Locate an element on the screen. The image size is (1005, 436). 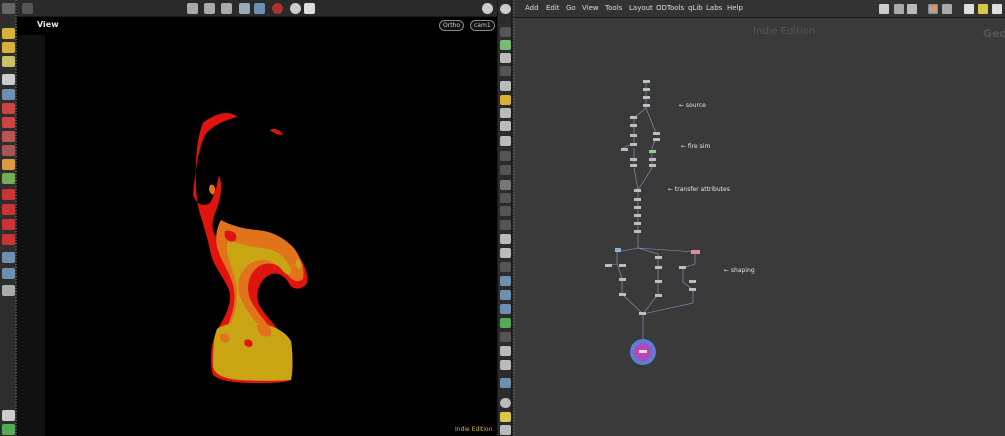
render-icon is located at coordinates (295, 8).